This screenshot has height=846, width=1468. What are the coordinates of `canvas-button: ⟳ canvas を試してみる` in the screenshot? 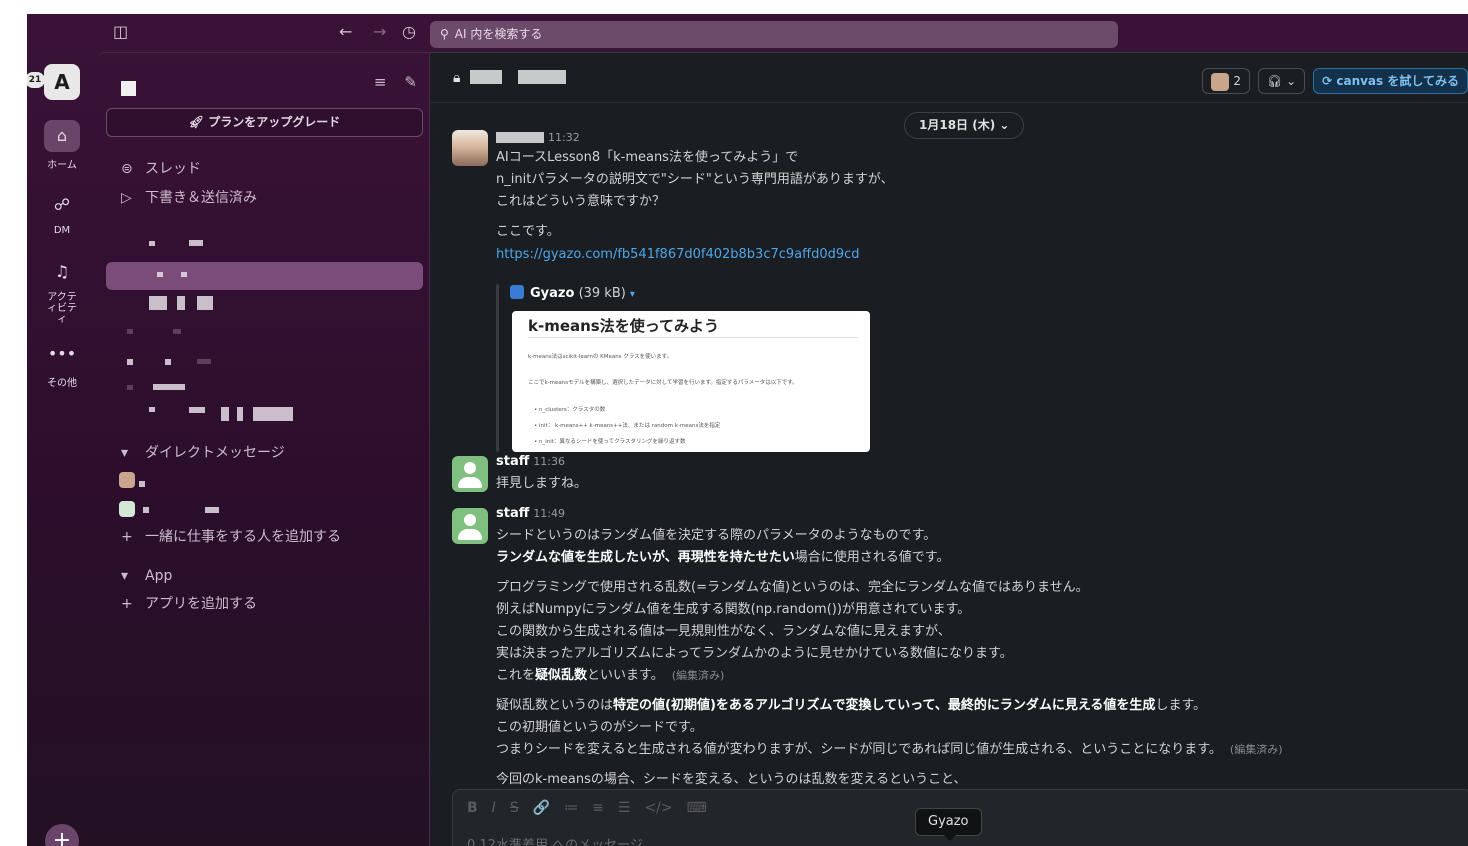 It's located at (1390, 81).